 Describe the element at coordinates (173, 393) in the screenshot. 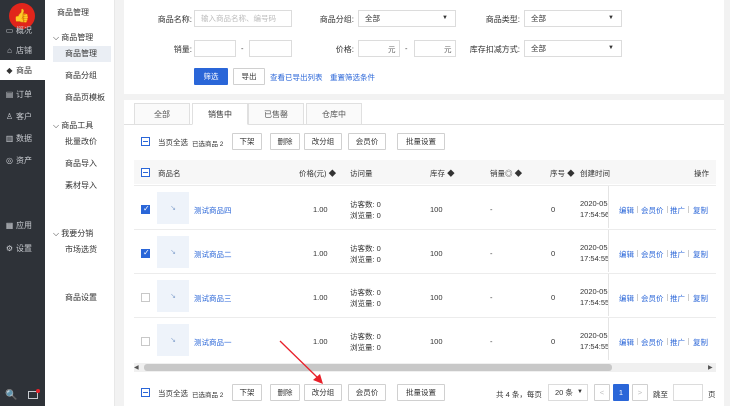

I see `bottom-bulk-select-all-label: 当页全选` at that location.